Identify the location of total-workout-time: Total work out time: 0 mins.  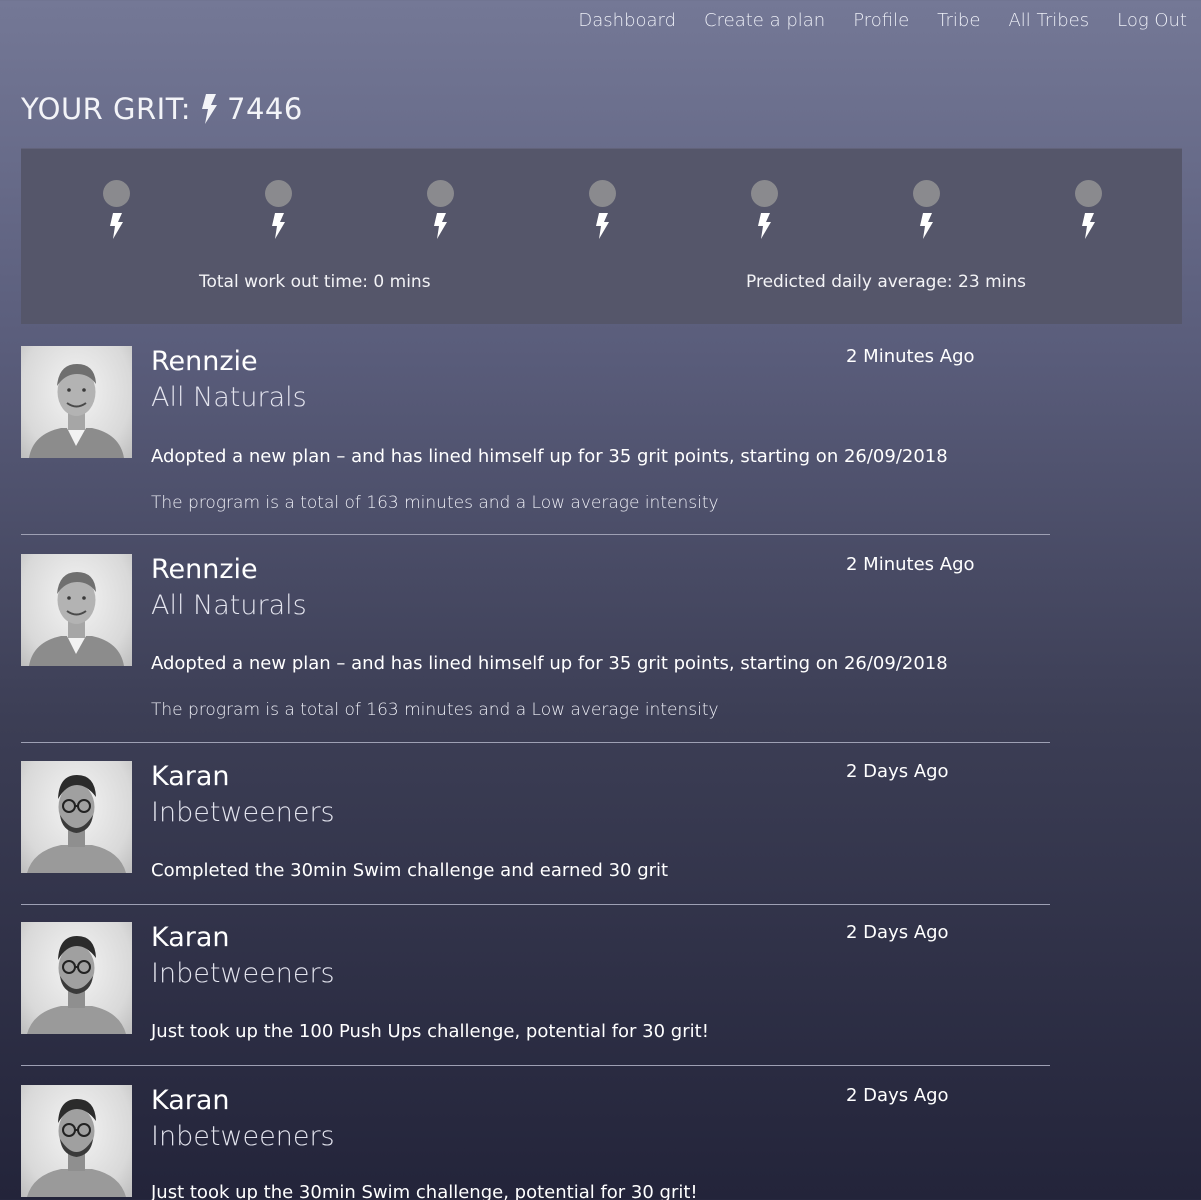
(315, 282).